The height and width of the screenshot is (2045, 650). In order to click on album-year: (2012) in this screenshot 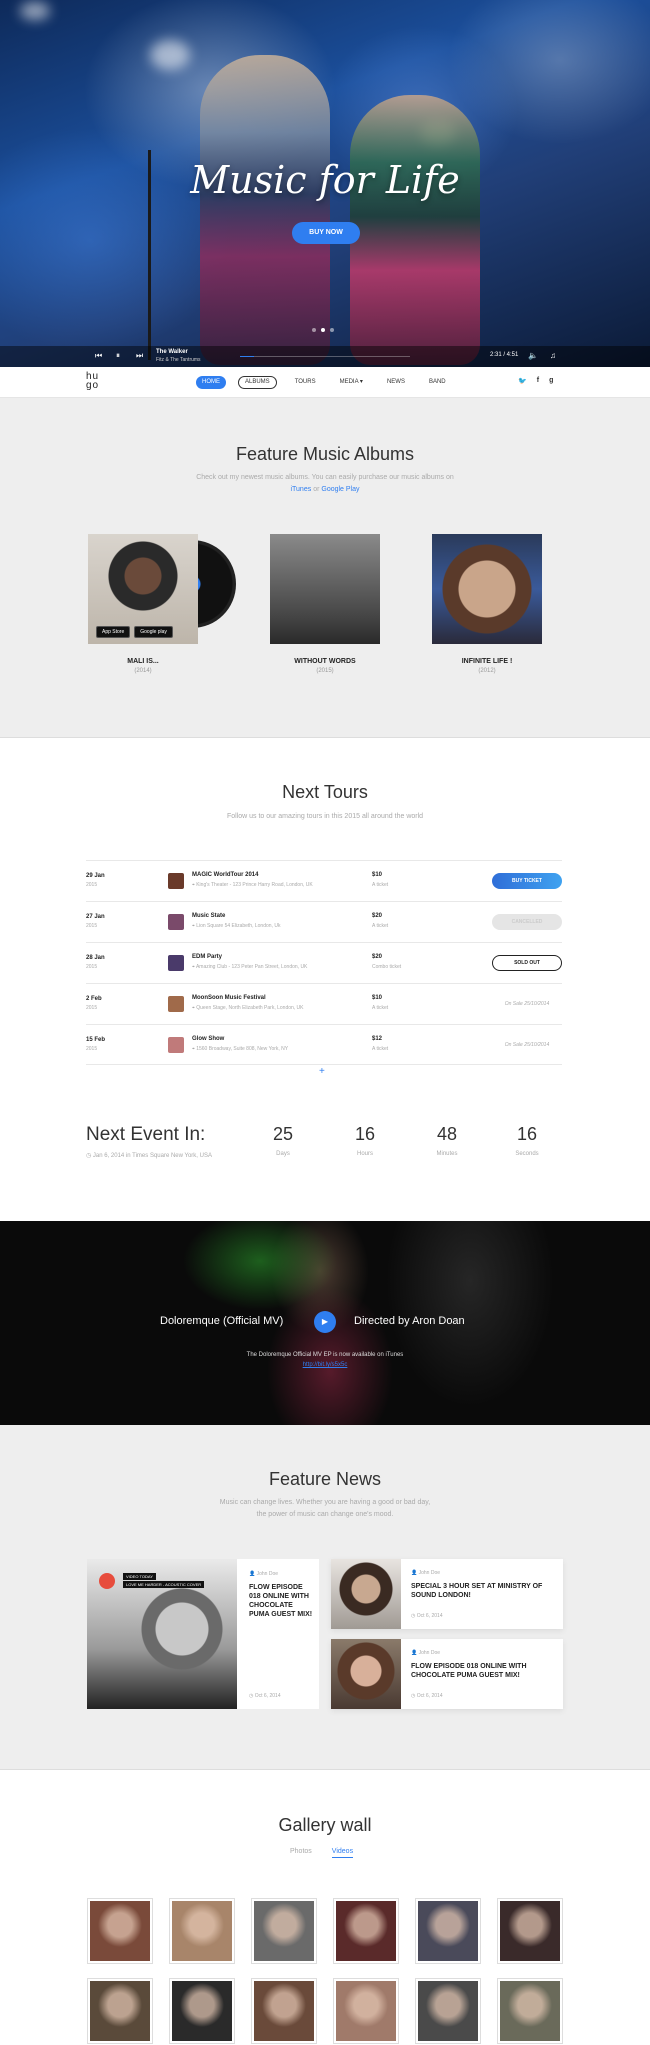, I will do `click(487, 671)`.